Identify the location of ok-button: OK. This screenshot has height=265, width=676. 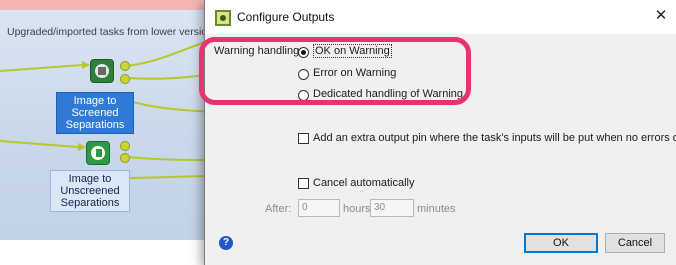
(561, 243).